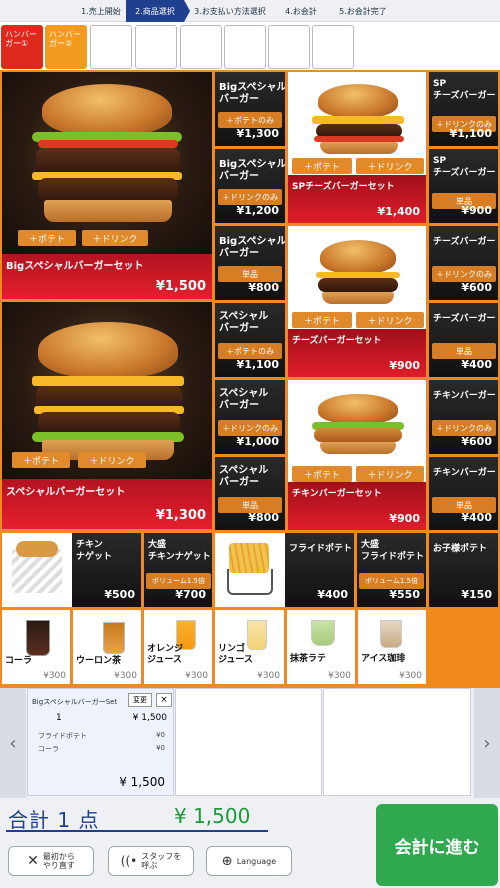 The width and height of the screenshot is (500, 888). What do you see at coordinates (463, 263) in the screenshot?
I see `menu-item-cheese-drink: チーズバーガー ＋ドリンクのみ ¥600` at bounding box center [463, 263].